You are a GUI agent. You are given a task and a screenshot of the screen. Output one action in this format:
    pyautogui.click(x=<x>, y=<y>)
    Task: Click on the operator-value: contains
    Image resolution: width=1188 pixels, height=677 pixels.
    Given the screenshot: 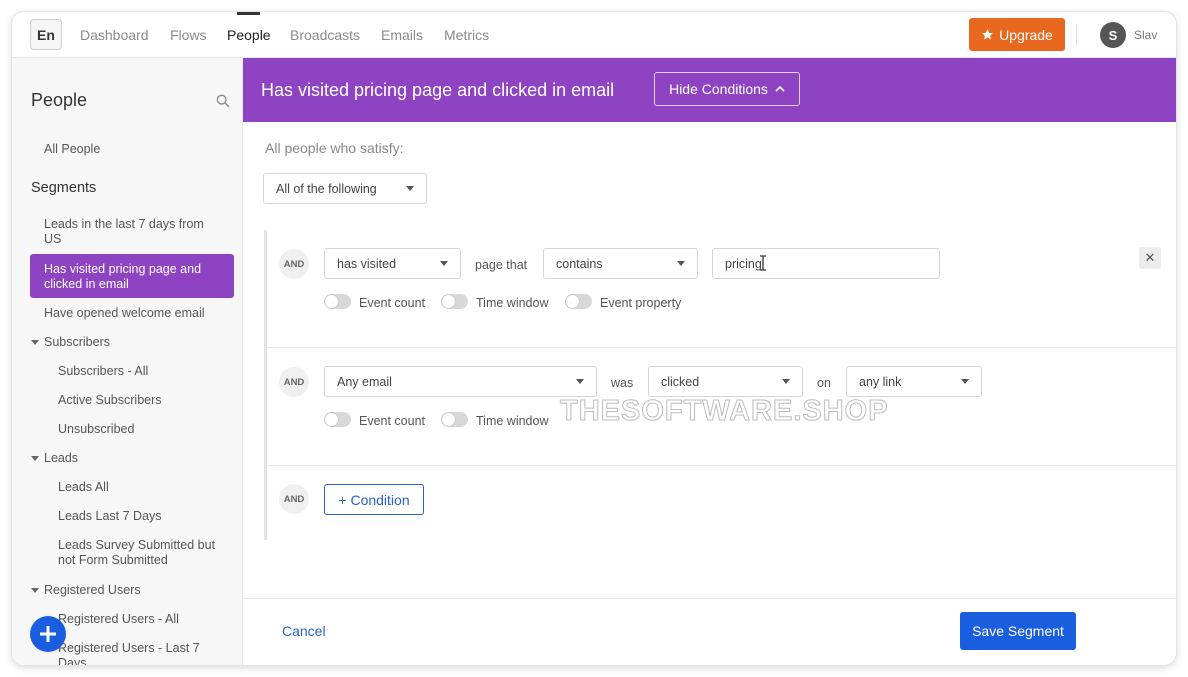 What is the action you would take?
    pyautogui.click(x=579, y=263)
    